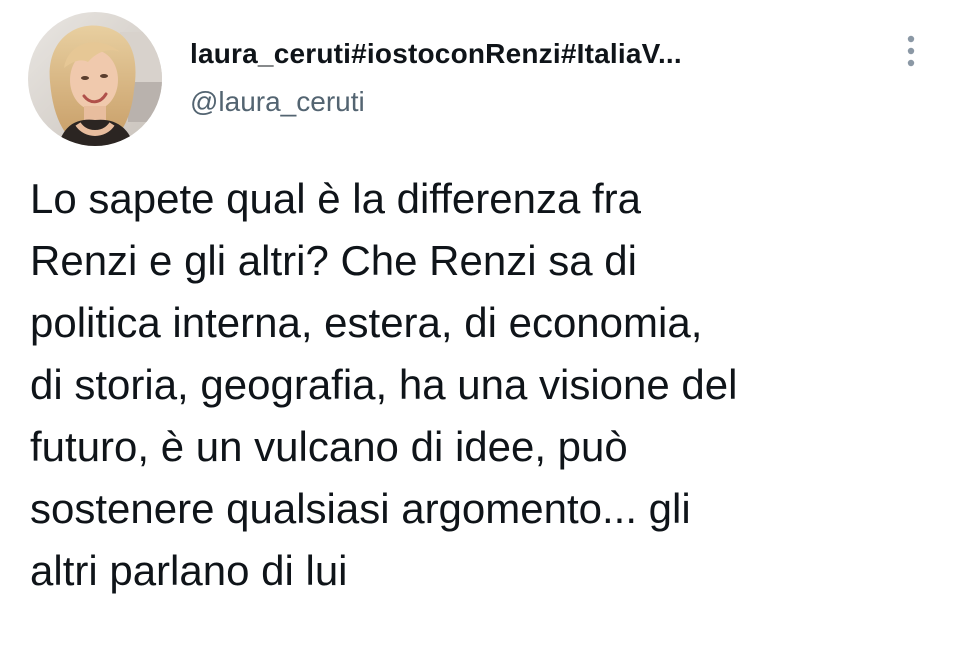 This screenshot has width=960, height=658. I want to click on more-vertical-icon, so click(911, 51).